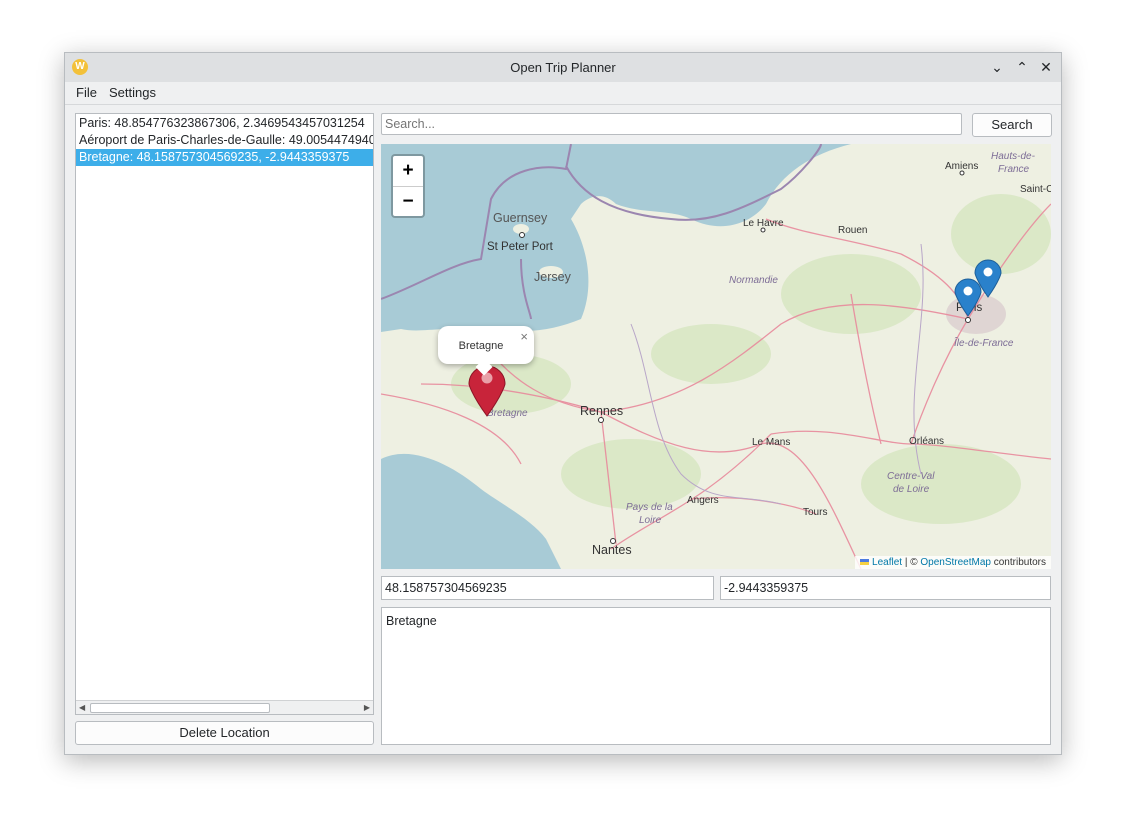  I want to click on search-button: Search, so click(1012, 125).